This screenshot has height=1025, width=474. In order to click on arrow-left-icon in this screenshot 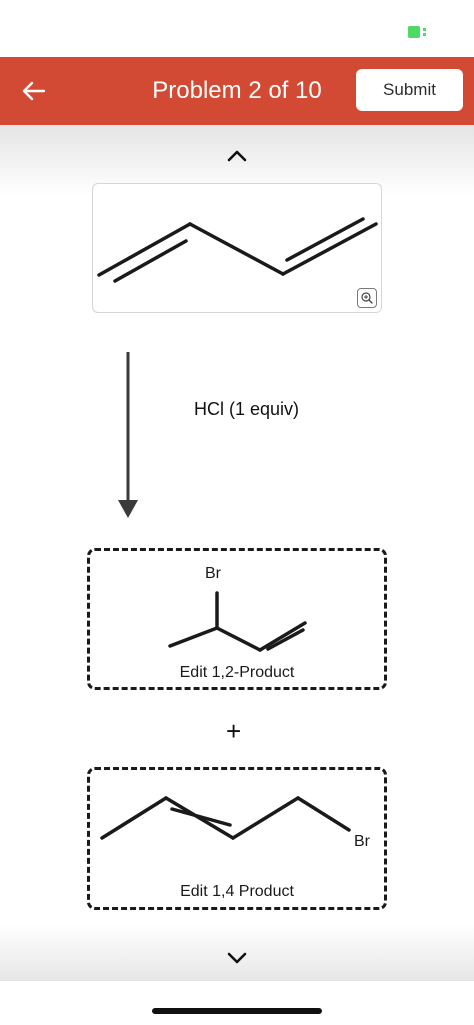, I will do `click(34, 91)`.